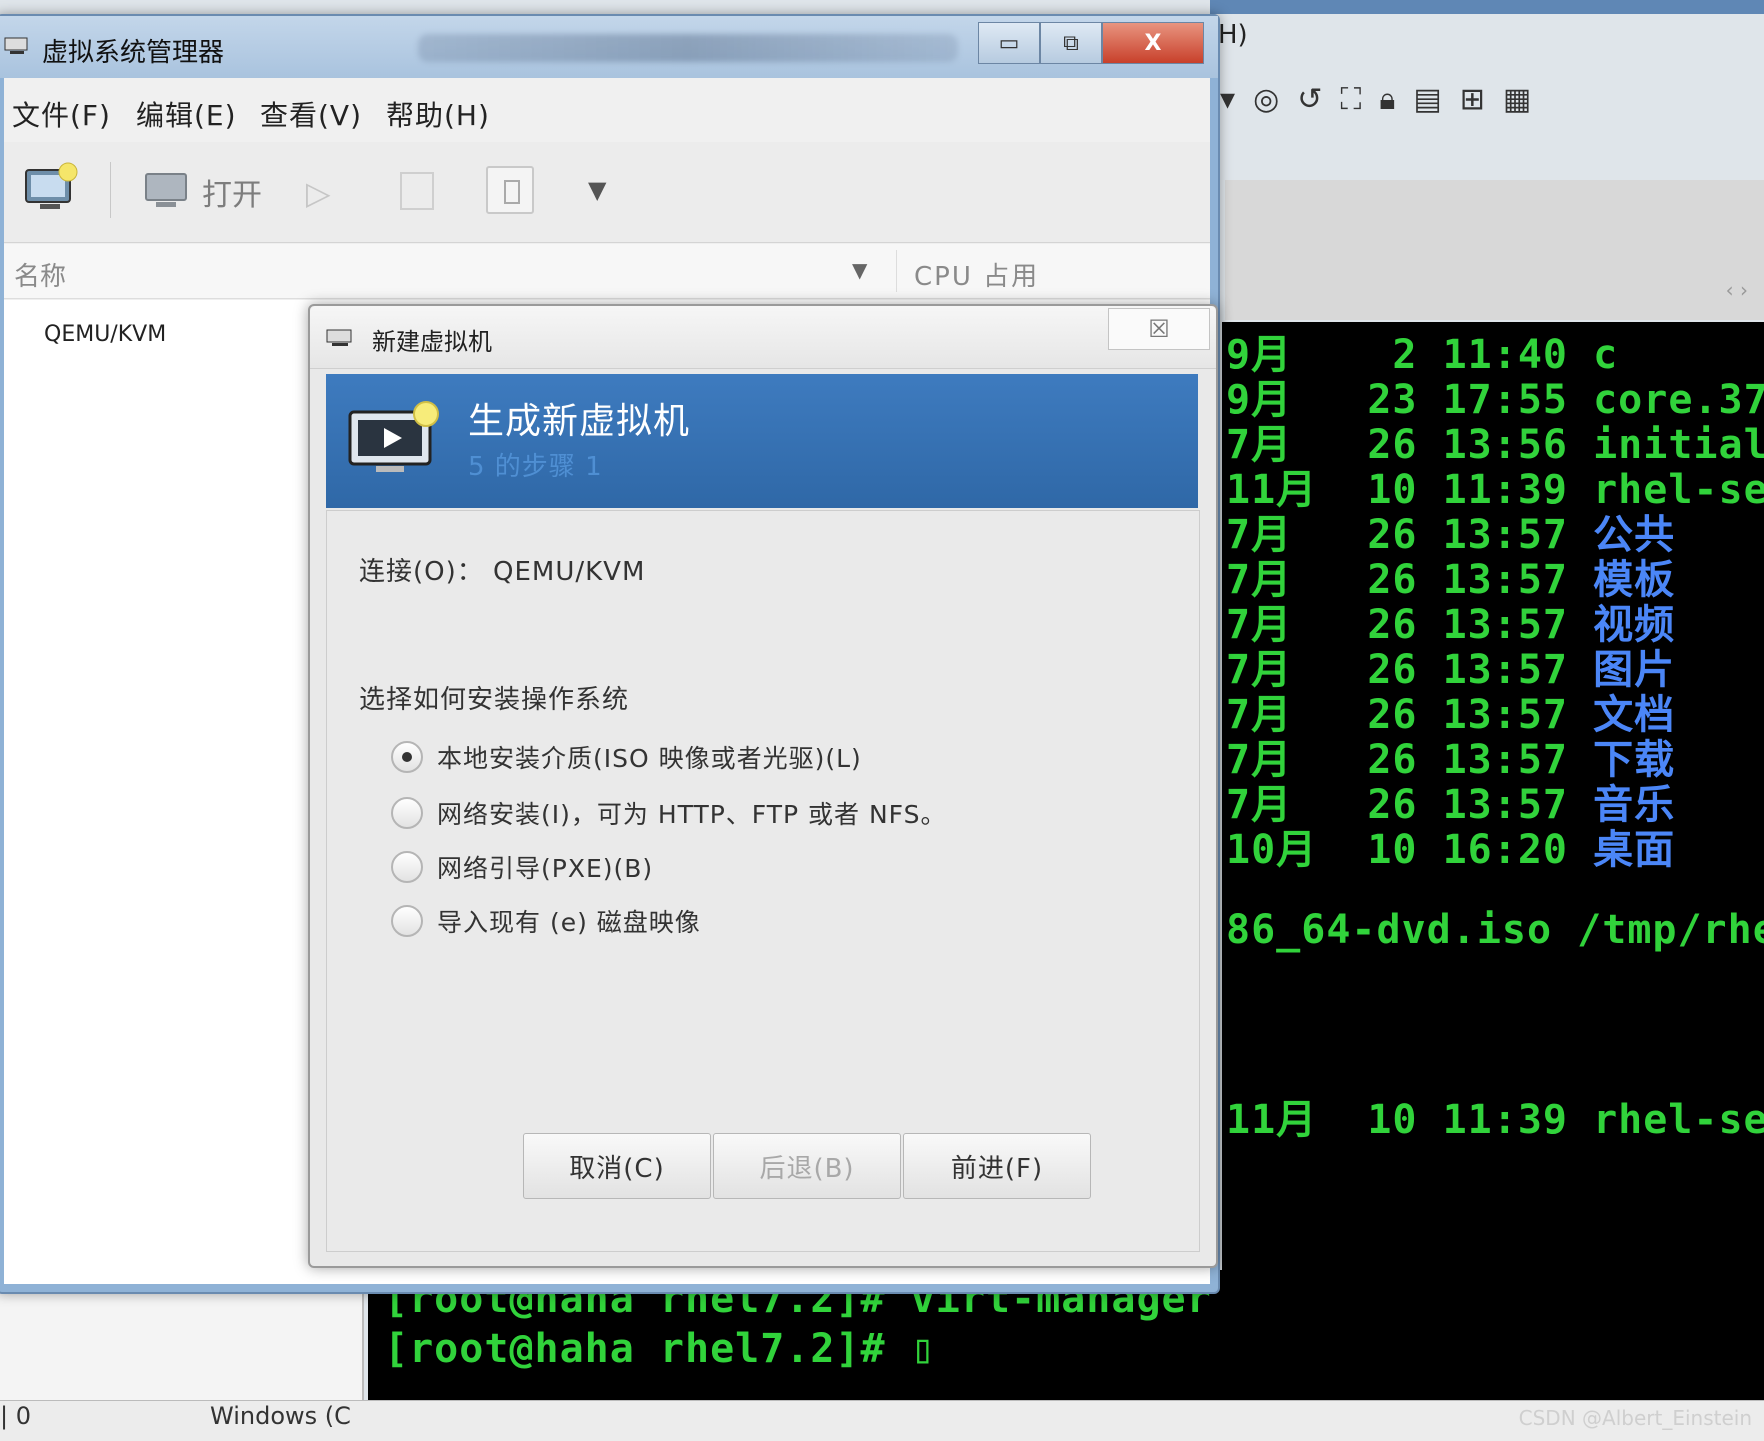  I want to click on host-titlebar, so click(1487, 7).